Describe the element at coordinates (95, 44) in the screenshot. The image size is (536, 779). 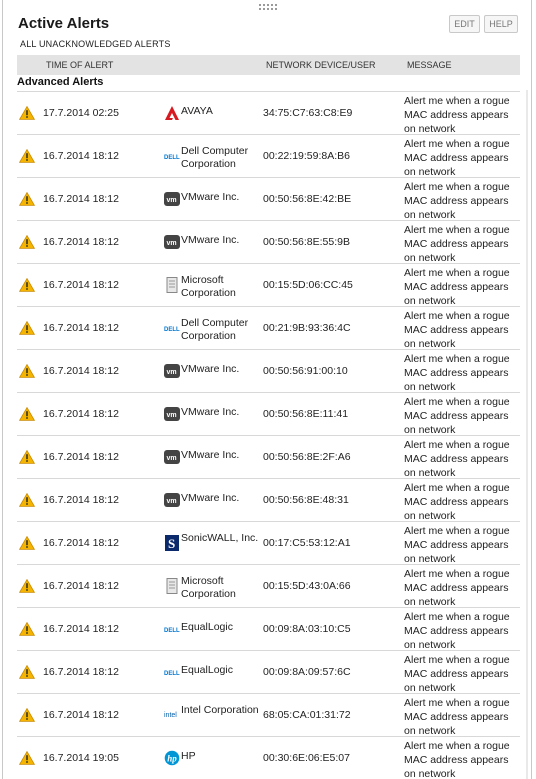
I see `widget-subtitle: ALL UNACKNOWLEDGED ALERTS` at that location.